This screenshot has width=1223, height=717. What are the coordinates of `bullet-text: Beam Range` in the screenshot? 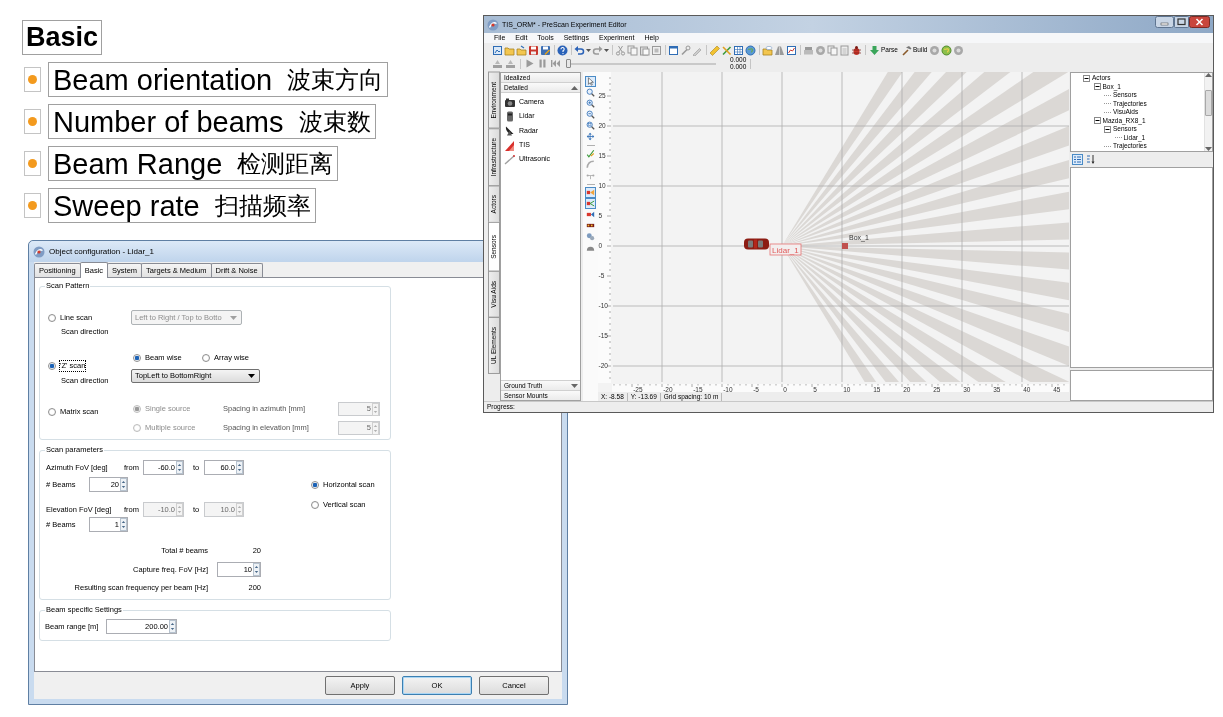 It's located at (138, 163).